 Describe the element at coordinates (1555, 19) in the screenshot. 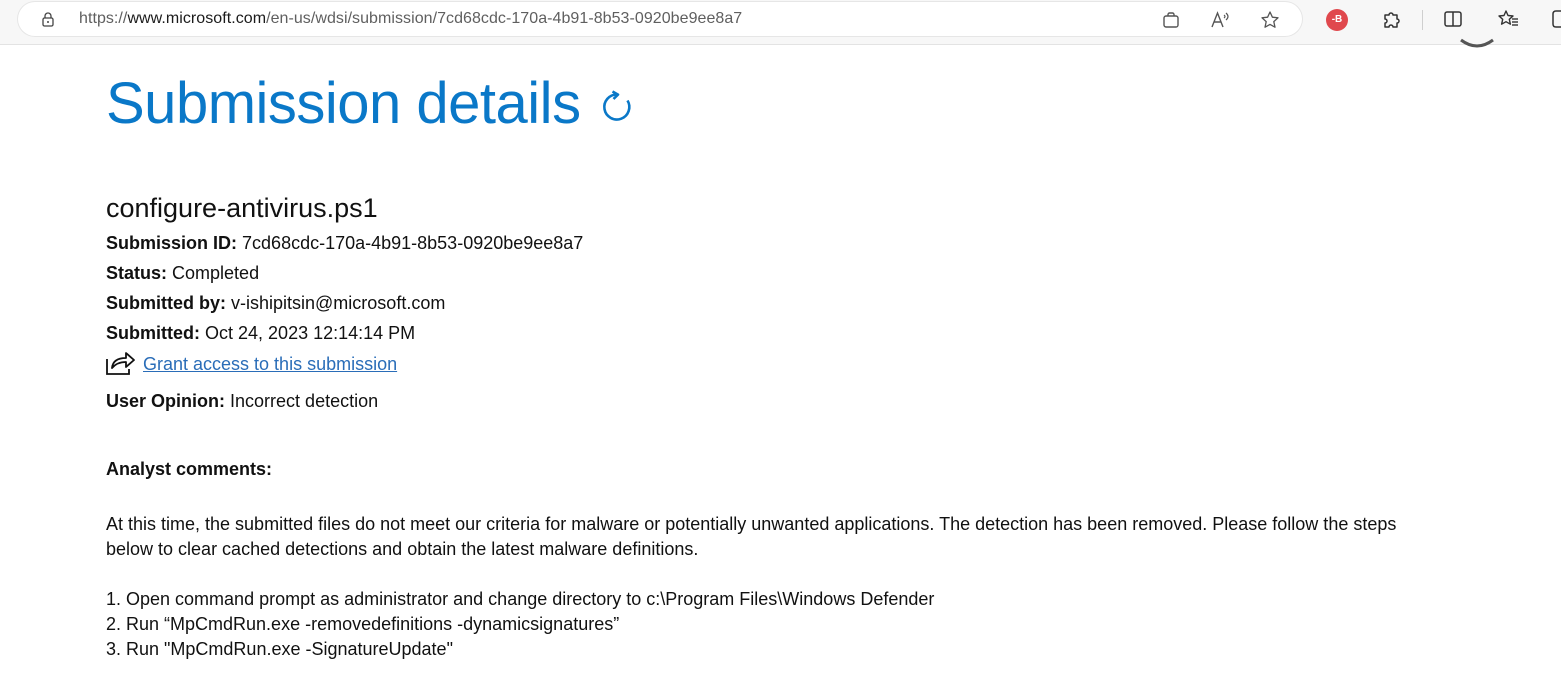

I see `copilot-icon` at that location.